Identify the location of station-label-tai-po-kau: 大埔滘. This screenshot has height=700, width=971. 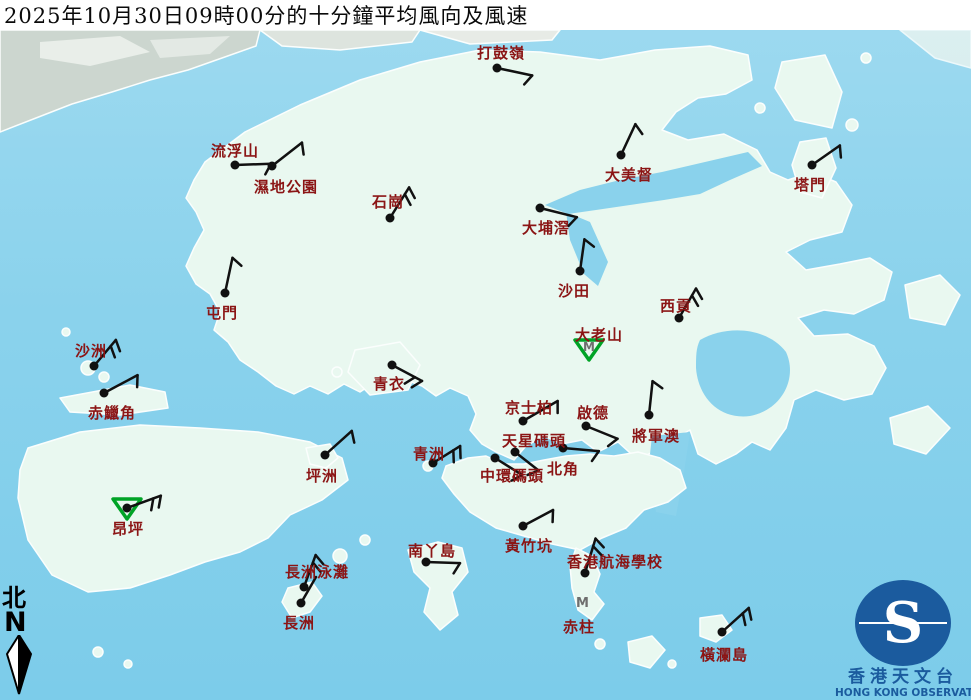
(546, 228).